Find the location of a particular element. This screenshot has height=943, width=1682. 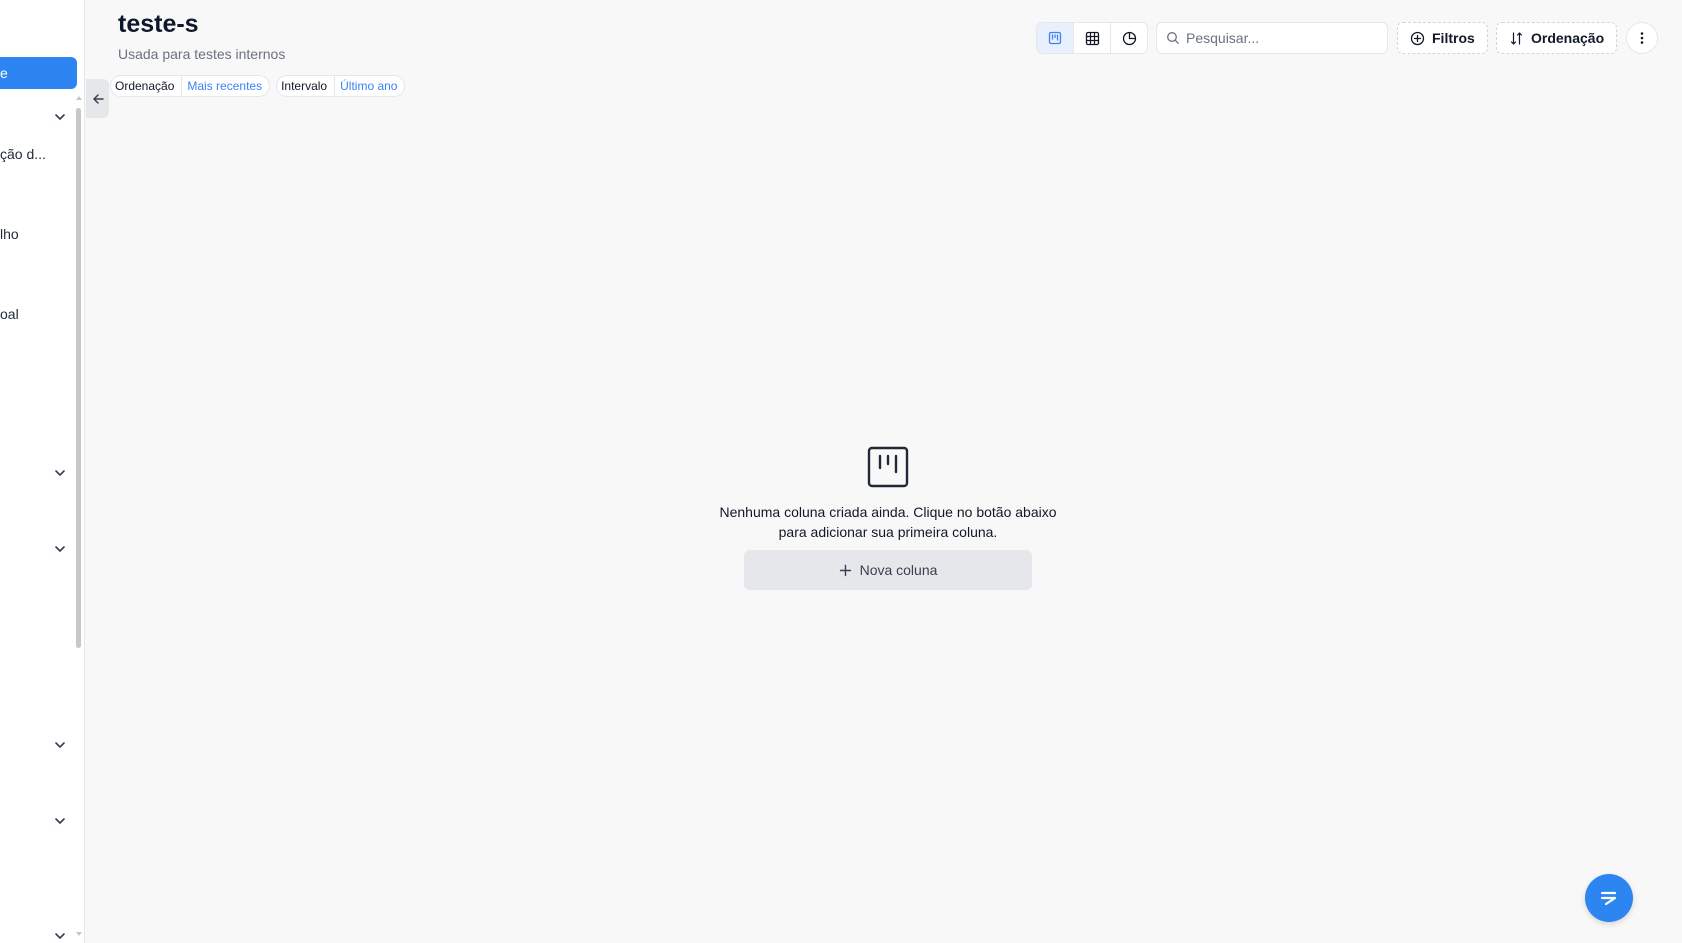

search-box is located at coordinates (1272, 38).